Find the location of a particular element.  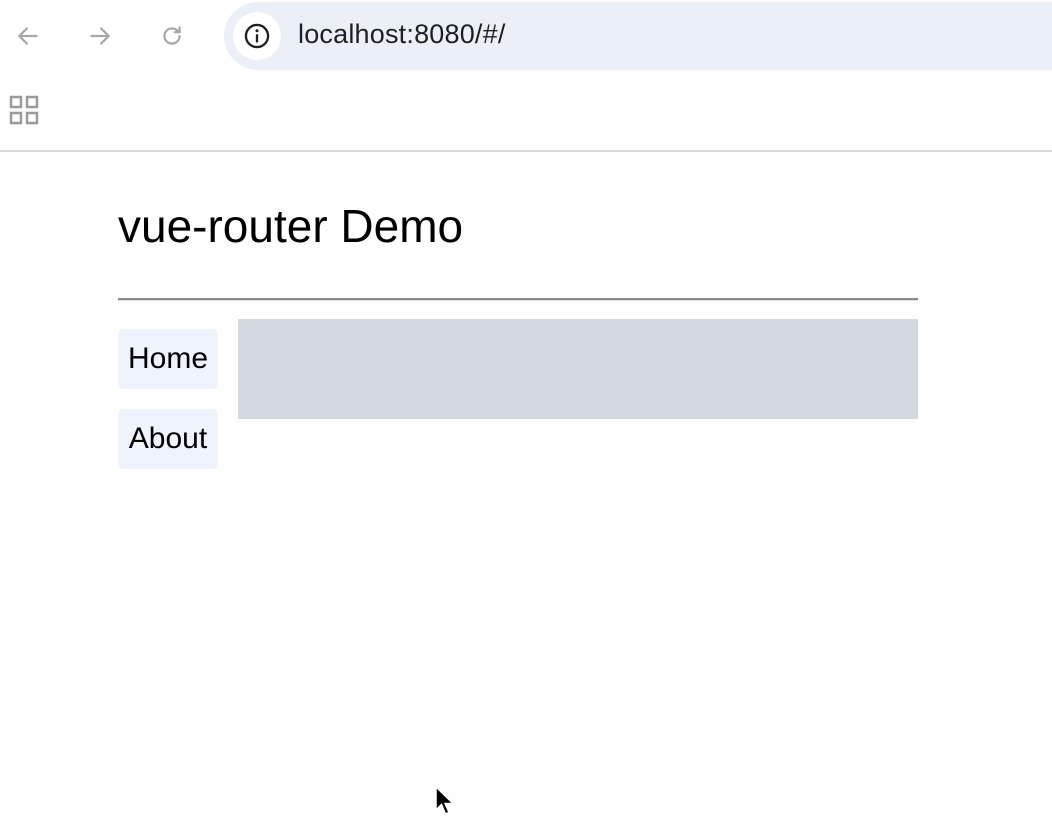

reload-button is located at coordinates (172, 36).